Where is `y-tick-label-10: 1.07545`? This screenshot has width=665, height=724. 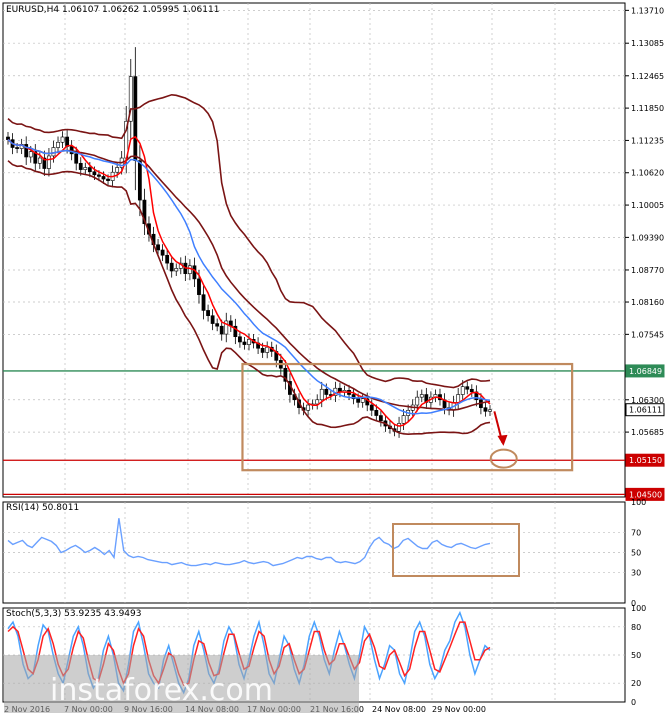
y-tick-label-10: 1.07545 is located at coordinates (647, 334).